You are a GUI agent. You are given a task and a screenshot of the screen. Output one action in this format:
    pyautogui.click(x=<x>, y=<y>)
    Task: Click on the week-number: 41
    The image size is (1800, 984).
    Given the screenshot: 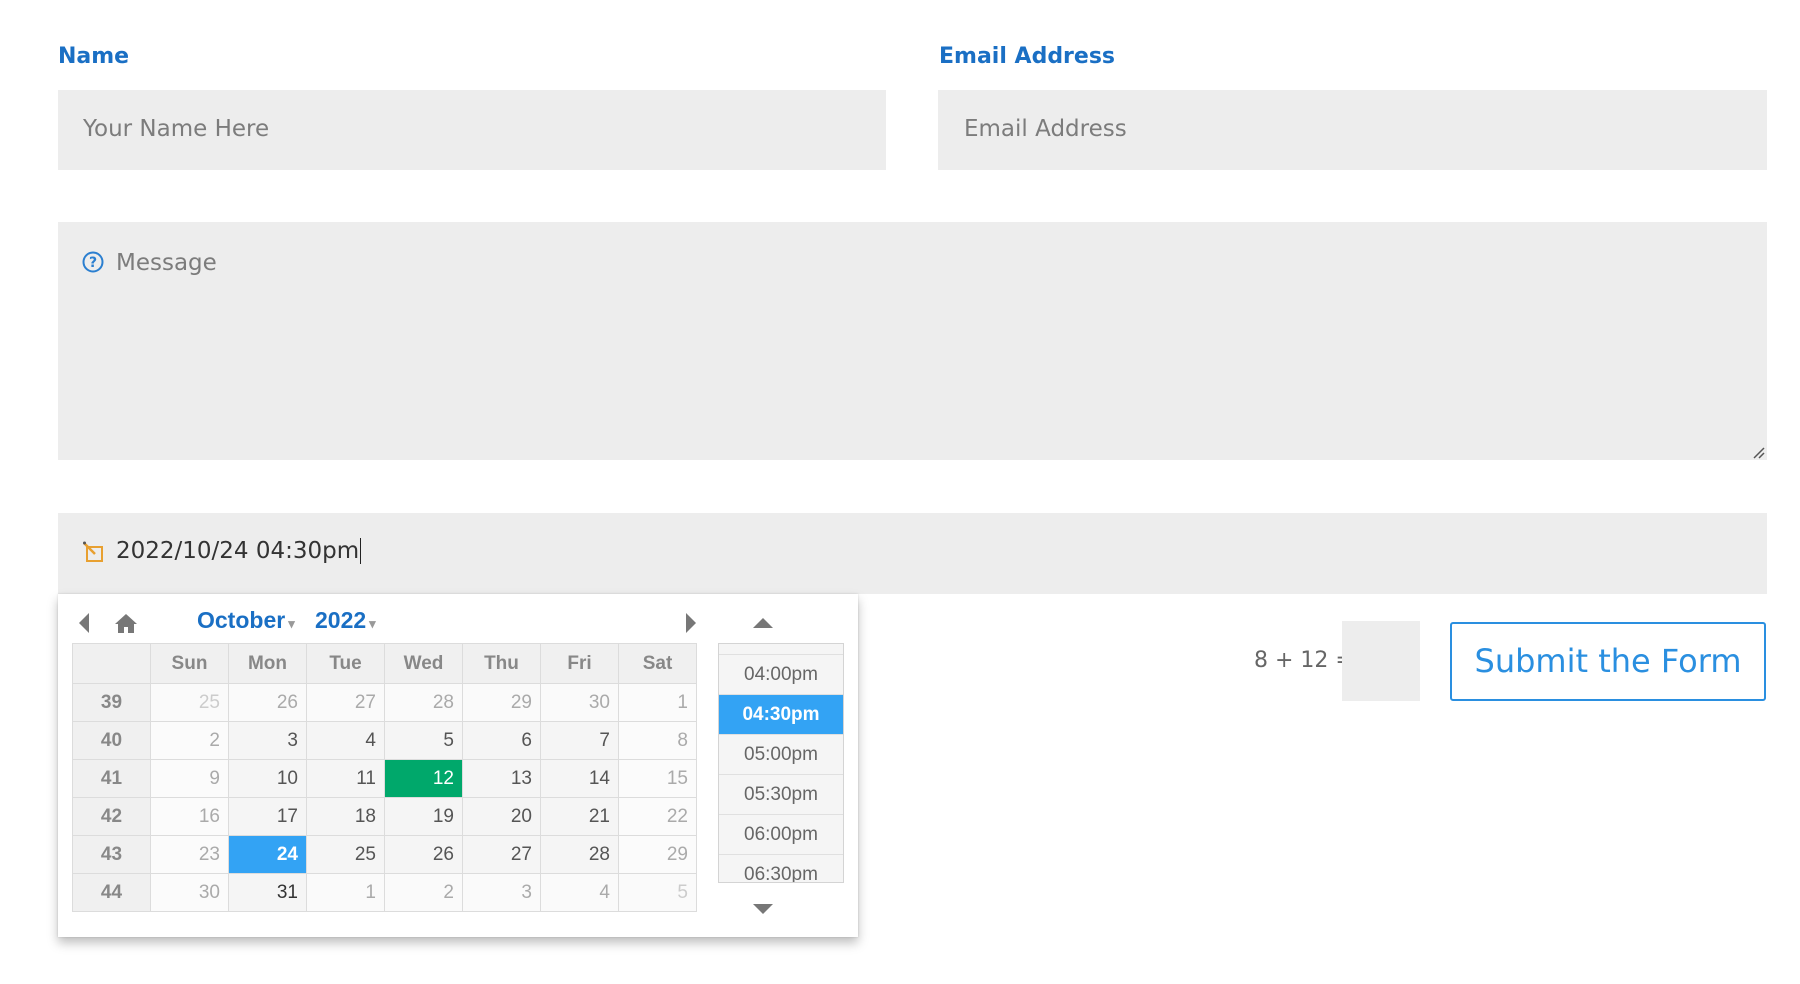 What is the action you would take?
    pyautogui.click(x=111, y=778)
    